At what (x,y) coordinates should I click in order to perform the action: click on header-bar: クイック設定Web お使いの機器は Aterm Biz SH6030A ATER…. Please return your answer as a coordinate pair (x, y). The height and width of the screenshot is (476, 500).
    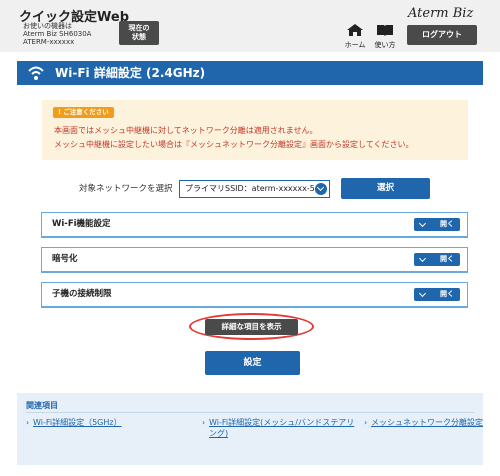
    Looking at the image, I should click on (250, 26).